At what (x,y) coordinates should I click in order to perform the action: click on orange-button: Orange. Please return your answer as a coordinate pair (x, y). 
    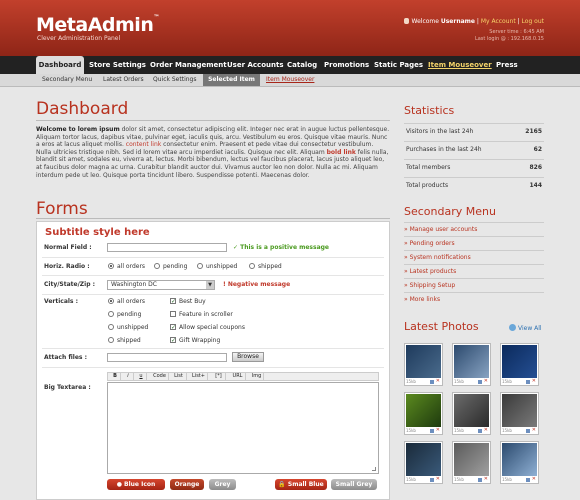
    Looking at the image, I should click on (187, 484).